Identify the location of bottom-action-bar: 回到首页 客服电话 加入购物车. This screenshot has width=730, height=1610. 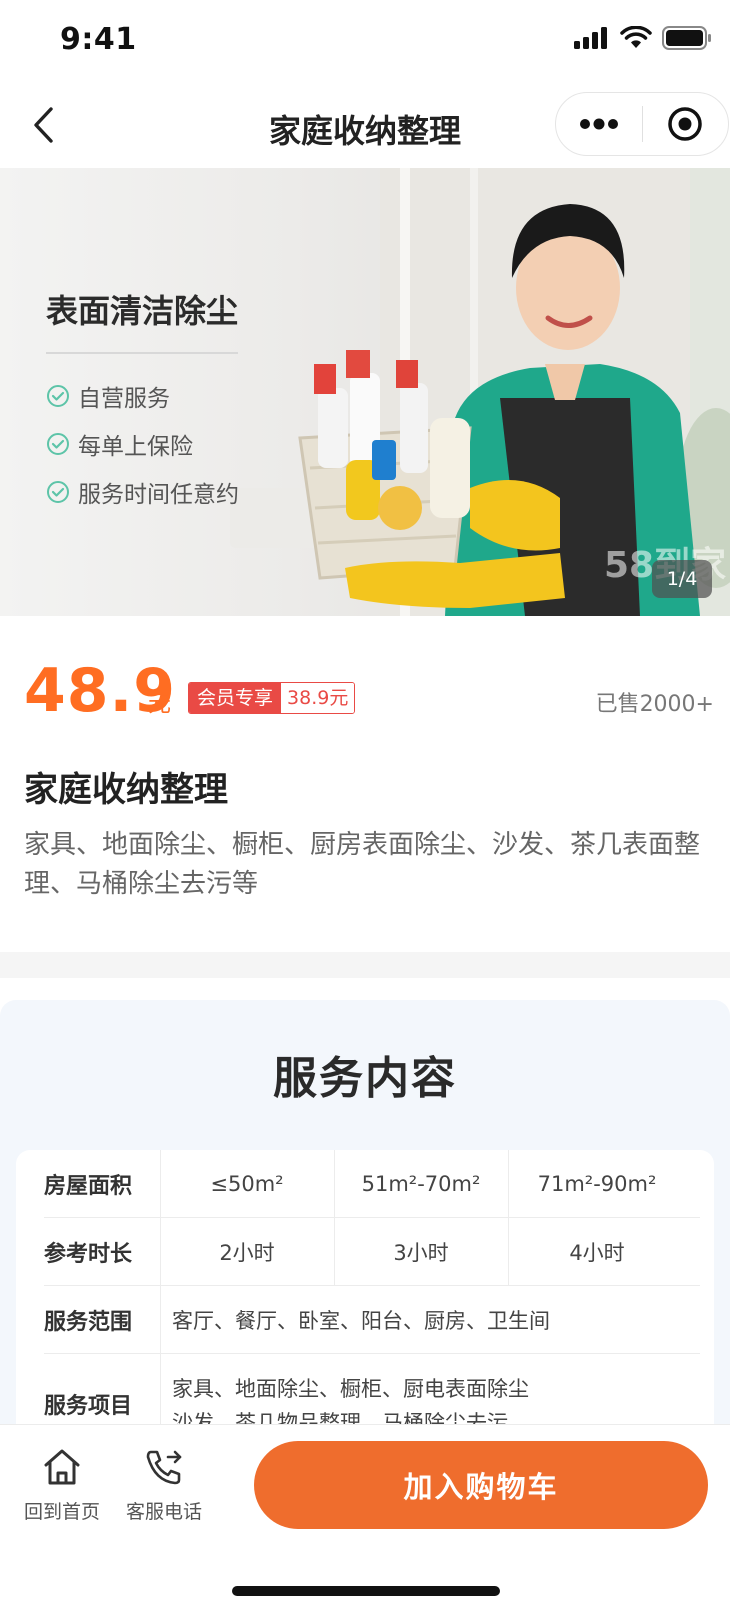
(365, 1517).